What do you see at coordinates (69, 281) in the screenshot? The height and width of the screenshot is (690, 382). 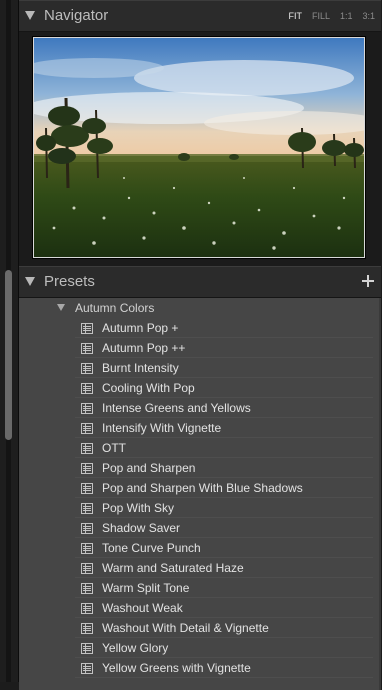 I see `presets-title: Presets` at bounding box center [69, 281].